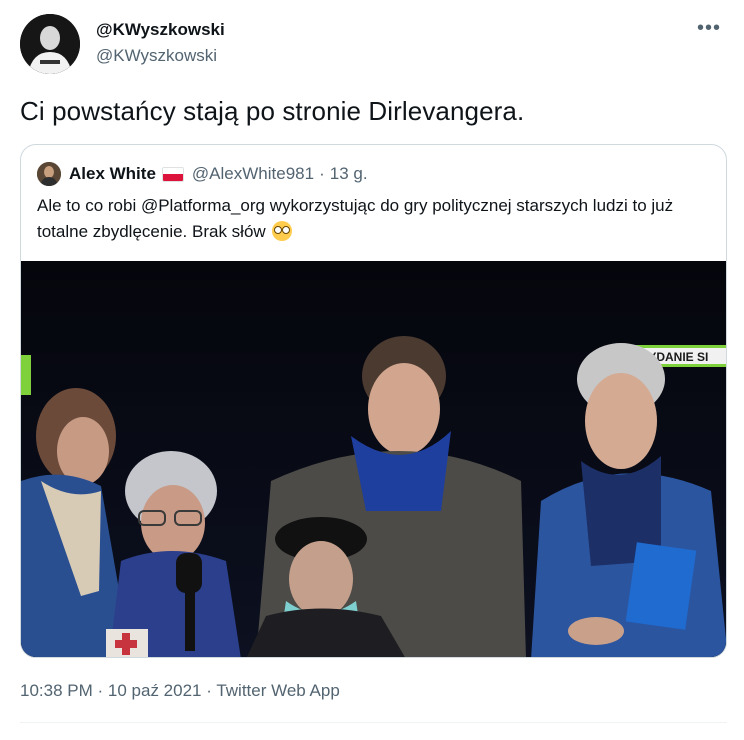 Image resolution: width=744 pixels, height=740 pixels. What do you see at coordinates (112, 174) in the screenshot?
I see `quoted-author-name: Alex White` at bounding box center [112, 174].